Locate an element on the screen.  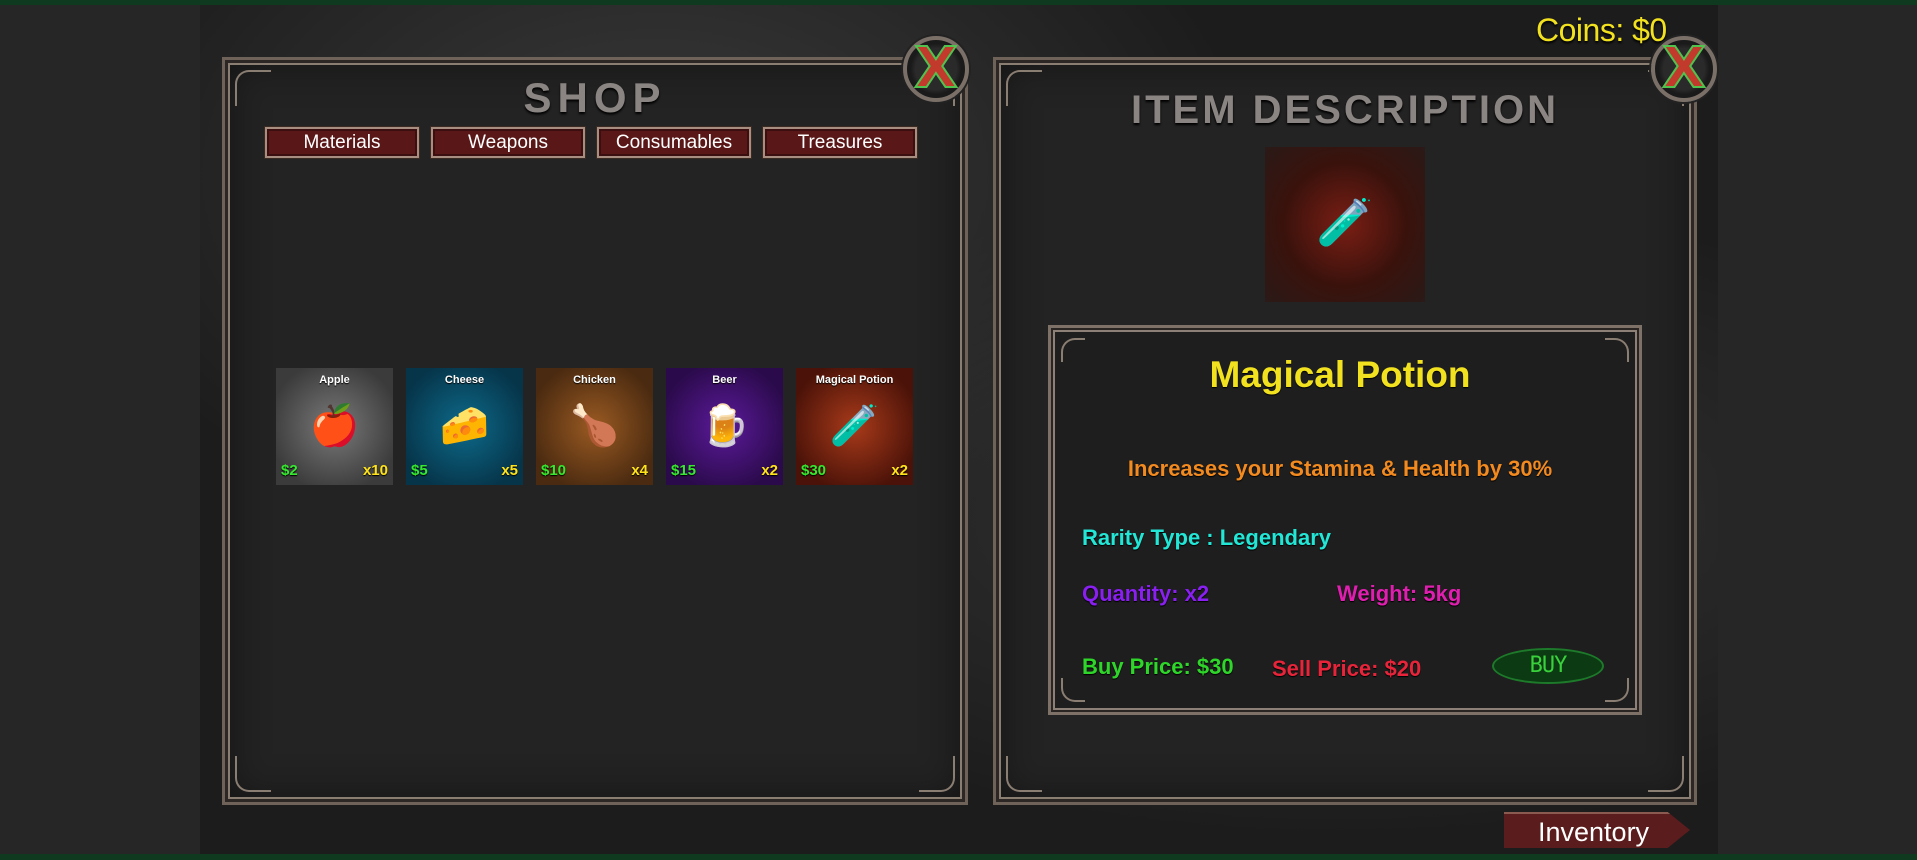
item-price: $30 is located at coordinates (814, 470).